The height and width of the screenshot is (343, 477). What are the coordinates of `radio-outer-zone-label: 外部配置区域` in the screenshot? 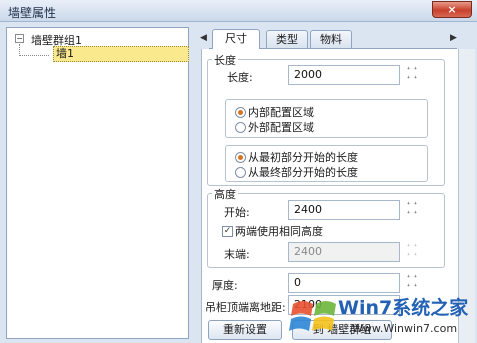 It's located at (281, 127).